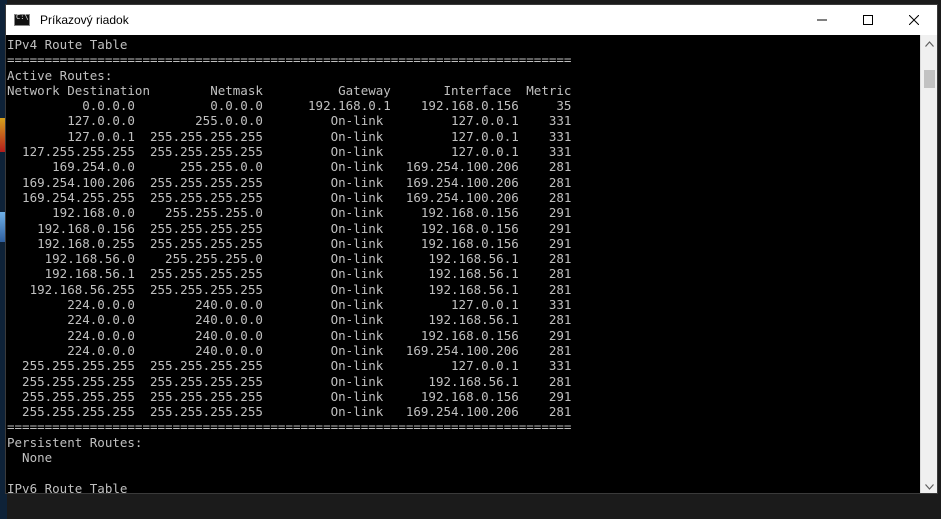 This screenshot has height=519, width=941. I want to click on chevron-up-icon, so click(929, 43).